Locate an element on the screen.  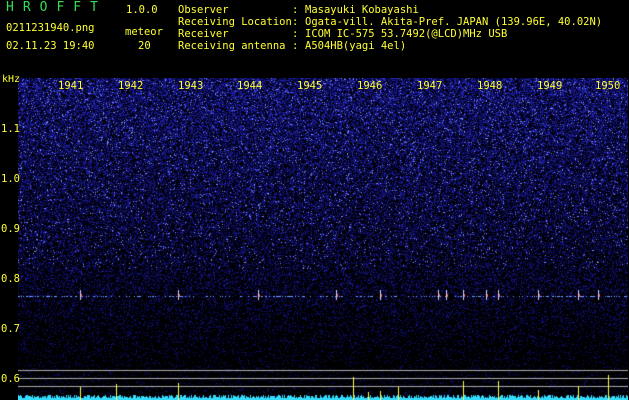
info-key-location: Receiving Location is located at coordinates (235, 22).